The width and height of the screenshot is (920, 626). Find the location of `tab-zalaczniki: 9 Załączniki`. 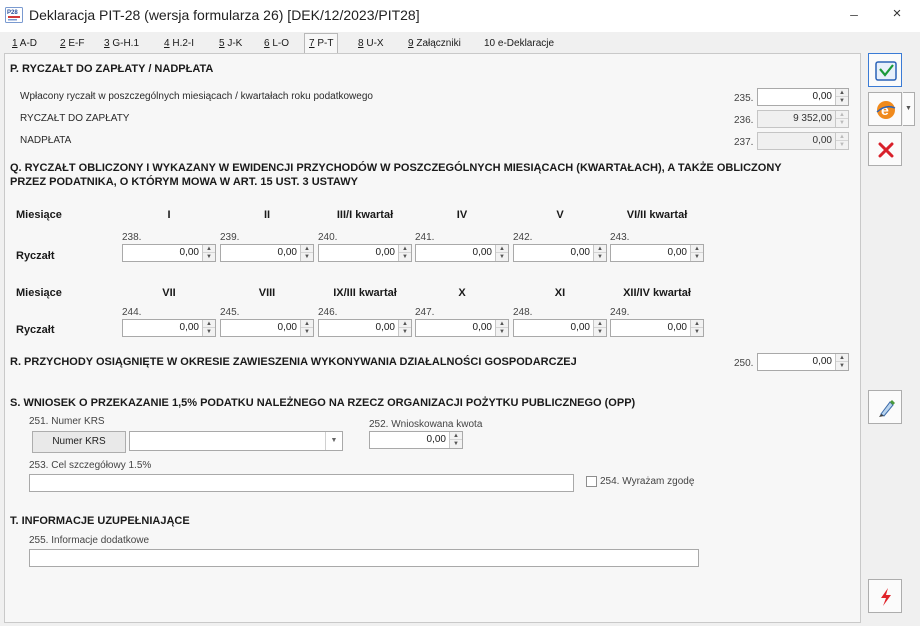

tab-zalaczniki: 9 Załączniki is located at coordinates (434, 44).